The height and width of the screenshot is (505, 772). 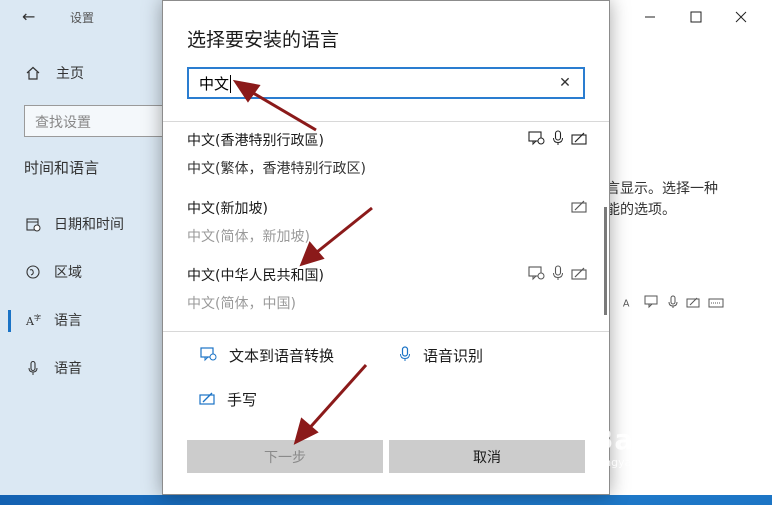 What do you see at coordinates (89, 225) in the screenshot?
I see `sidebar-item-label: 日期和时间` at bounding box center [89, 225].